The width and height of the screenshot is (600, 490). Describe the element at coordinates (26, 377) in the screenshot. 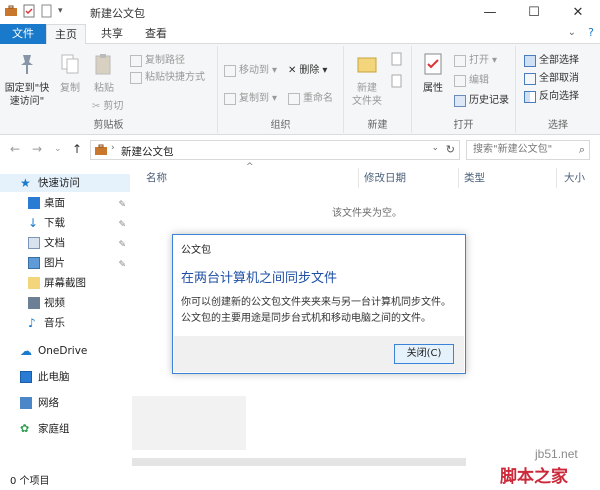

I see `computer-icon` at that location.